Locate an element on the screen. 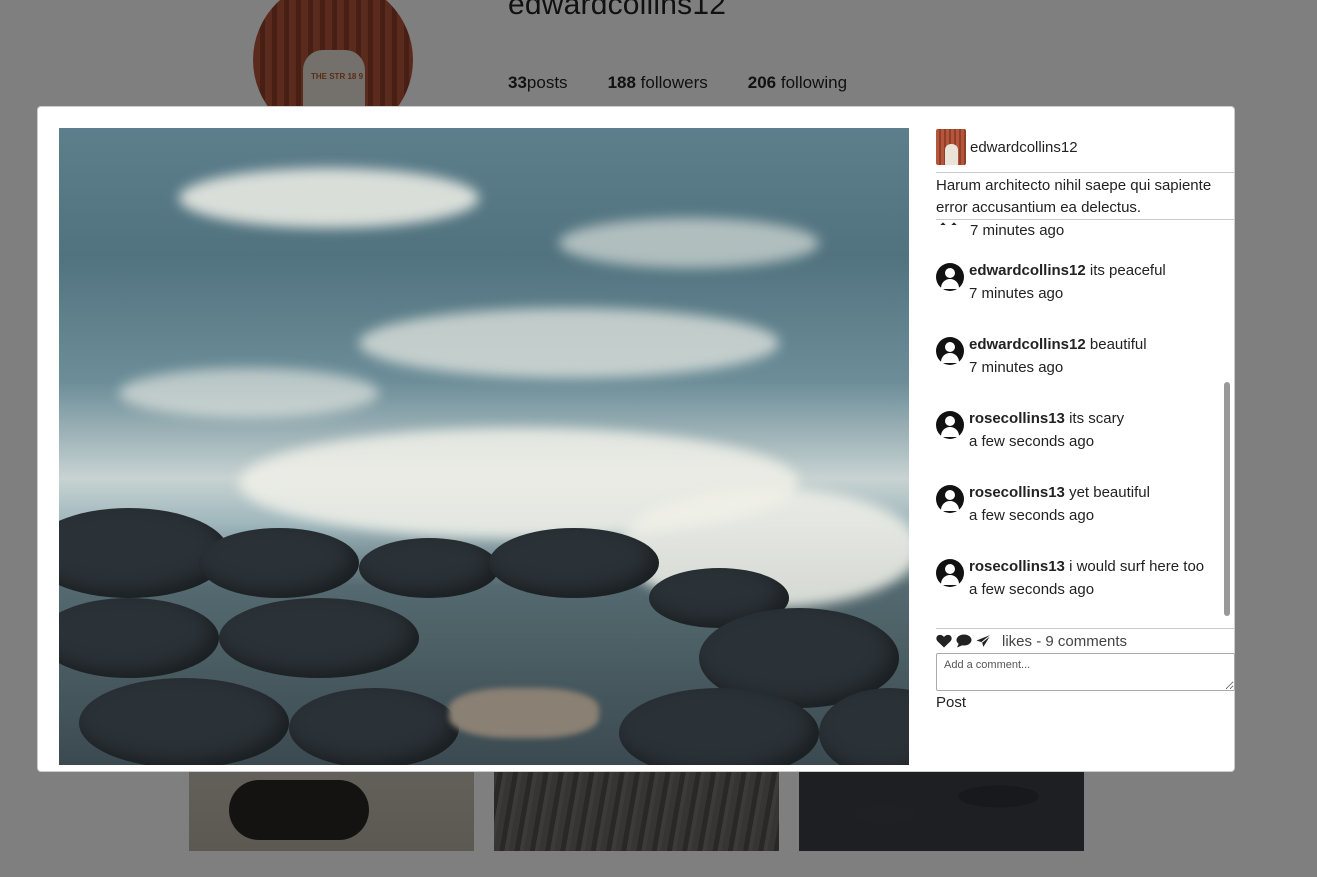 This screenshot has height=877, width=1317. share-icon is located at coordinates (984, 641).